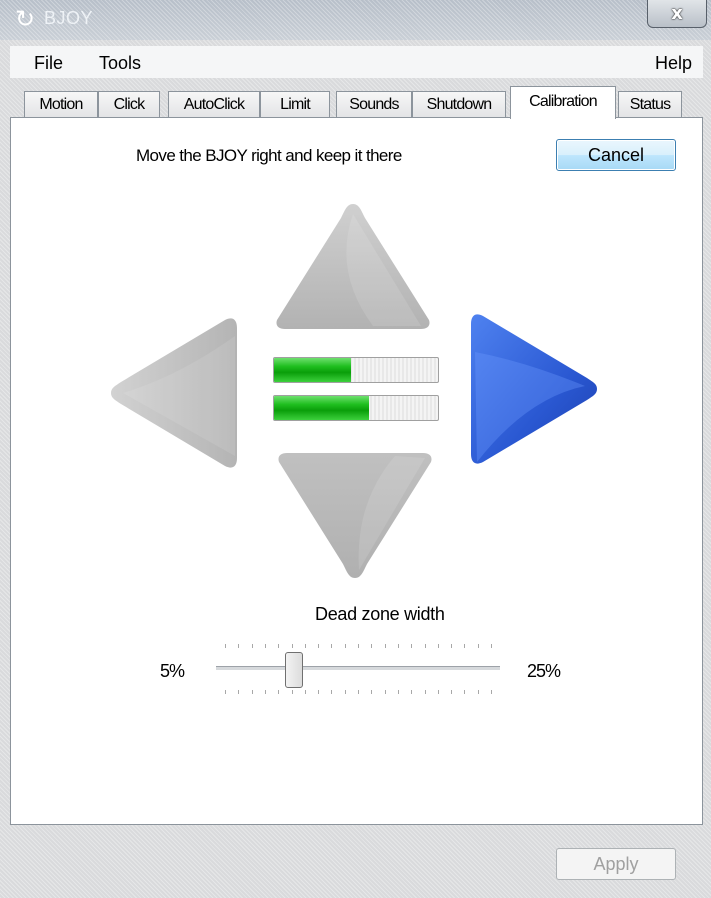  What do you see at coordinates (544, 671) in the screenshot?
I see `deadzone-max-label: 25%` at bounding box center [544, 671].